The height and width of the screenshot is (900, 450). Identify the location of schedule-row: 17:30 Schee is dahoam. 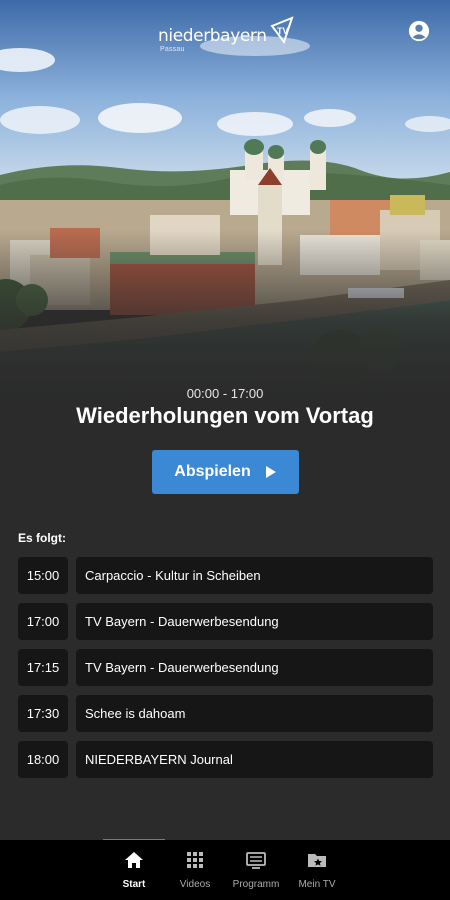
(225, 713).